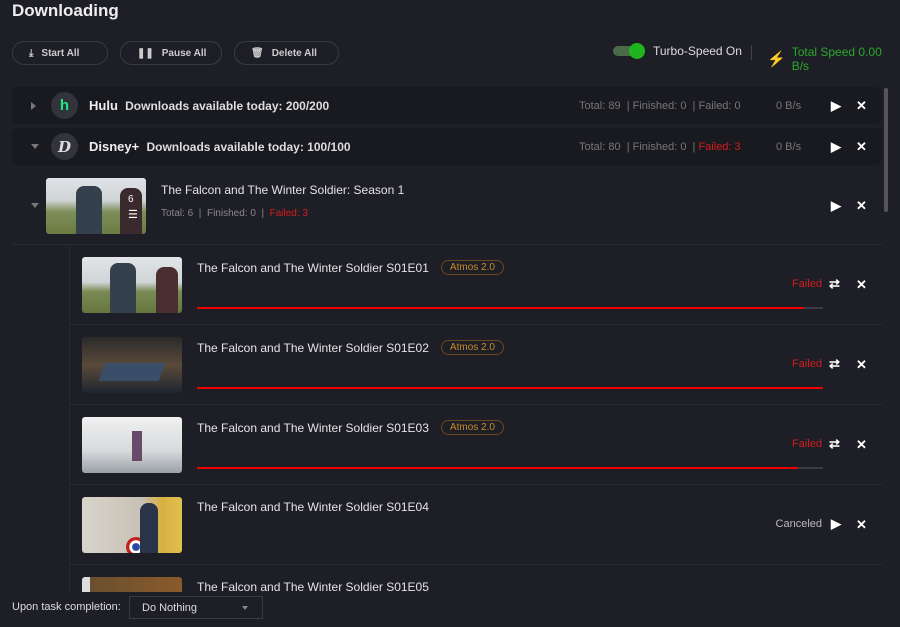 This screenshot has width=900, height=627. What do you see at coordinates (133, 215) in the screenshot?
I see `list-icon: ☰` at bounding box center [133, 215].